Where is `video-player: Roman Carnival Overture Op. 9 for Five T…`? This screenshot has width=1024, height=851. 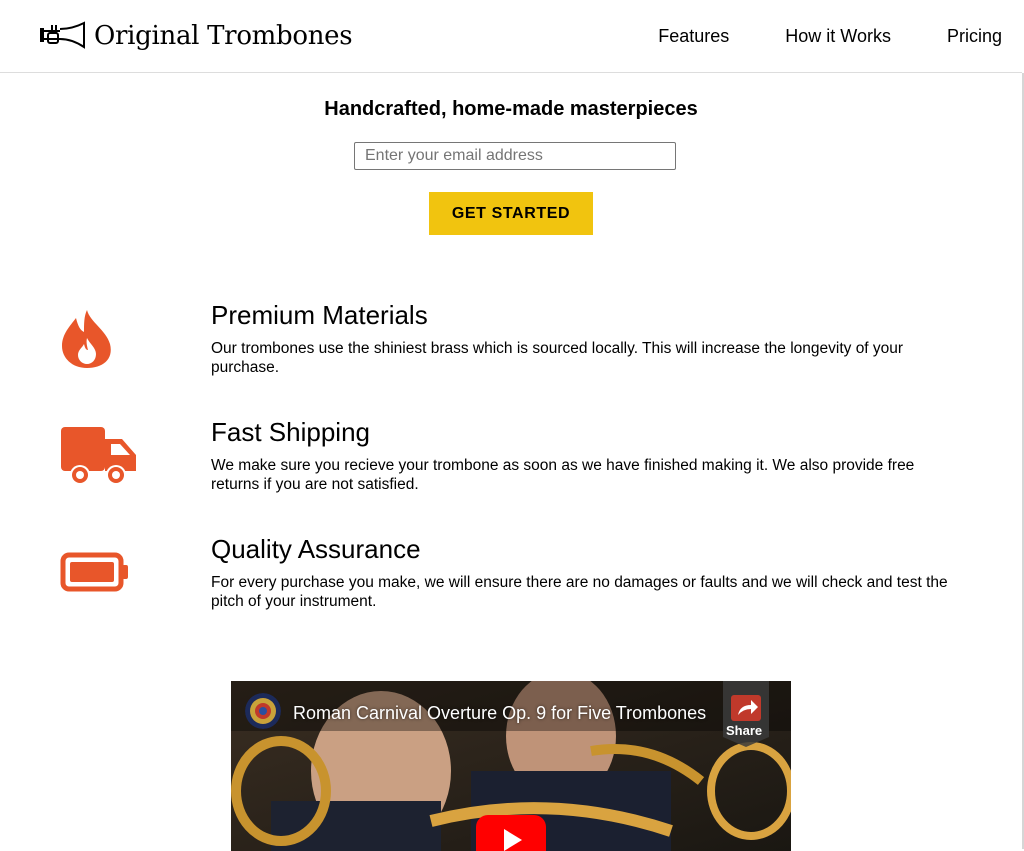
video-player: Roman Carnival Overture Op. 9 for Five T… is located at coordinates (511, 766).